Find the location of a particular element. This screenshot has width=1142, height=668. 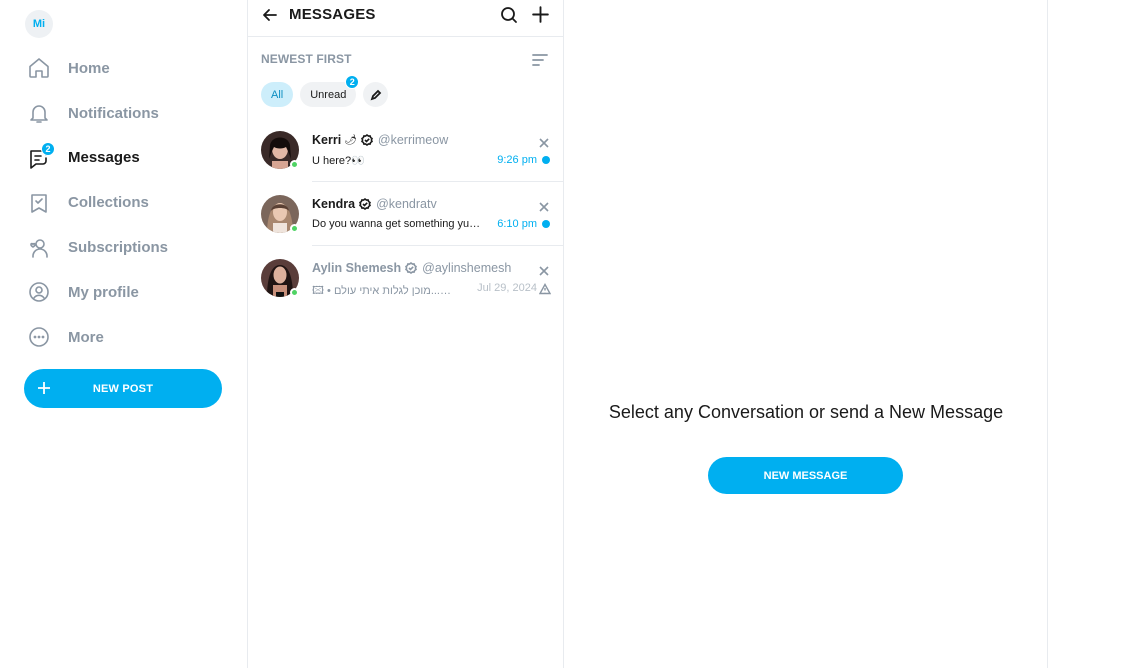

filter-all-label: All is located at coordinates (277, 94).